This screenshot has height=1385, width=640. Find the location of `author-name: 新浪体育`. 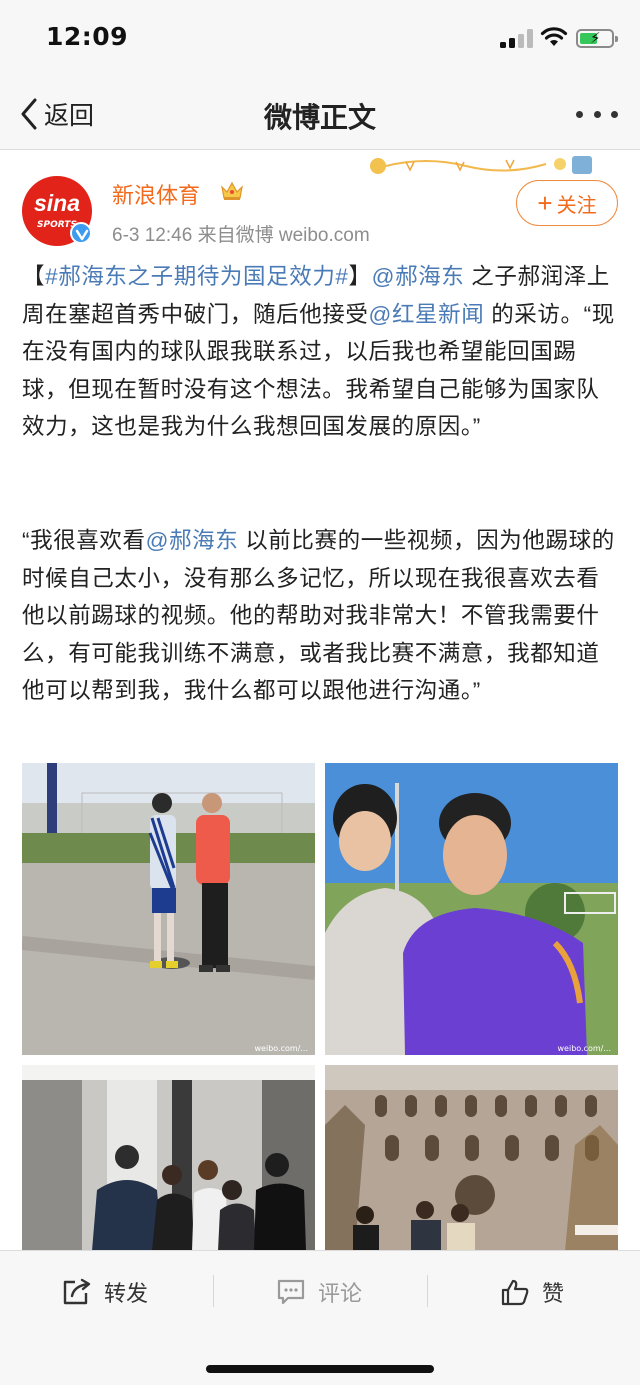

author-name: 新浪体育 is located at coordinates (156, 194).